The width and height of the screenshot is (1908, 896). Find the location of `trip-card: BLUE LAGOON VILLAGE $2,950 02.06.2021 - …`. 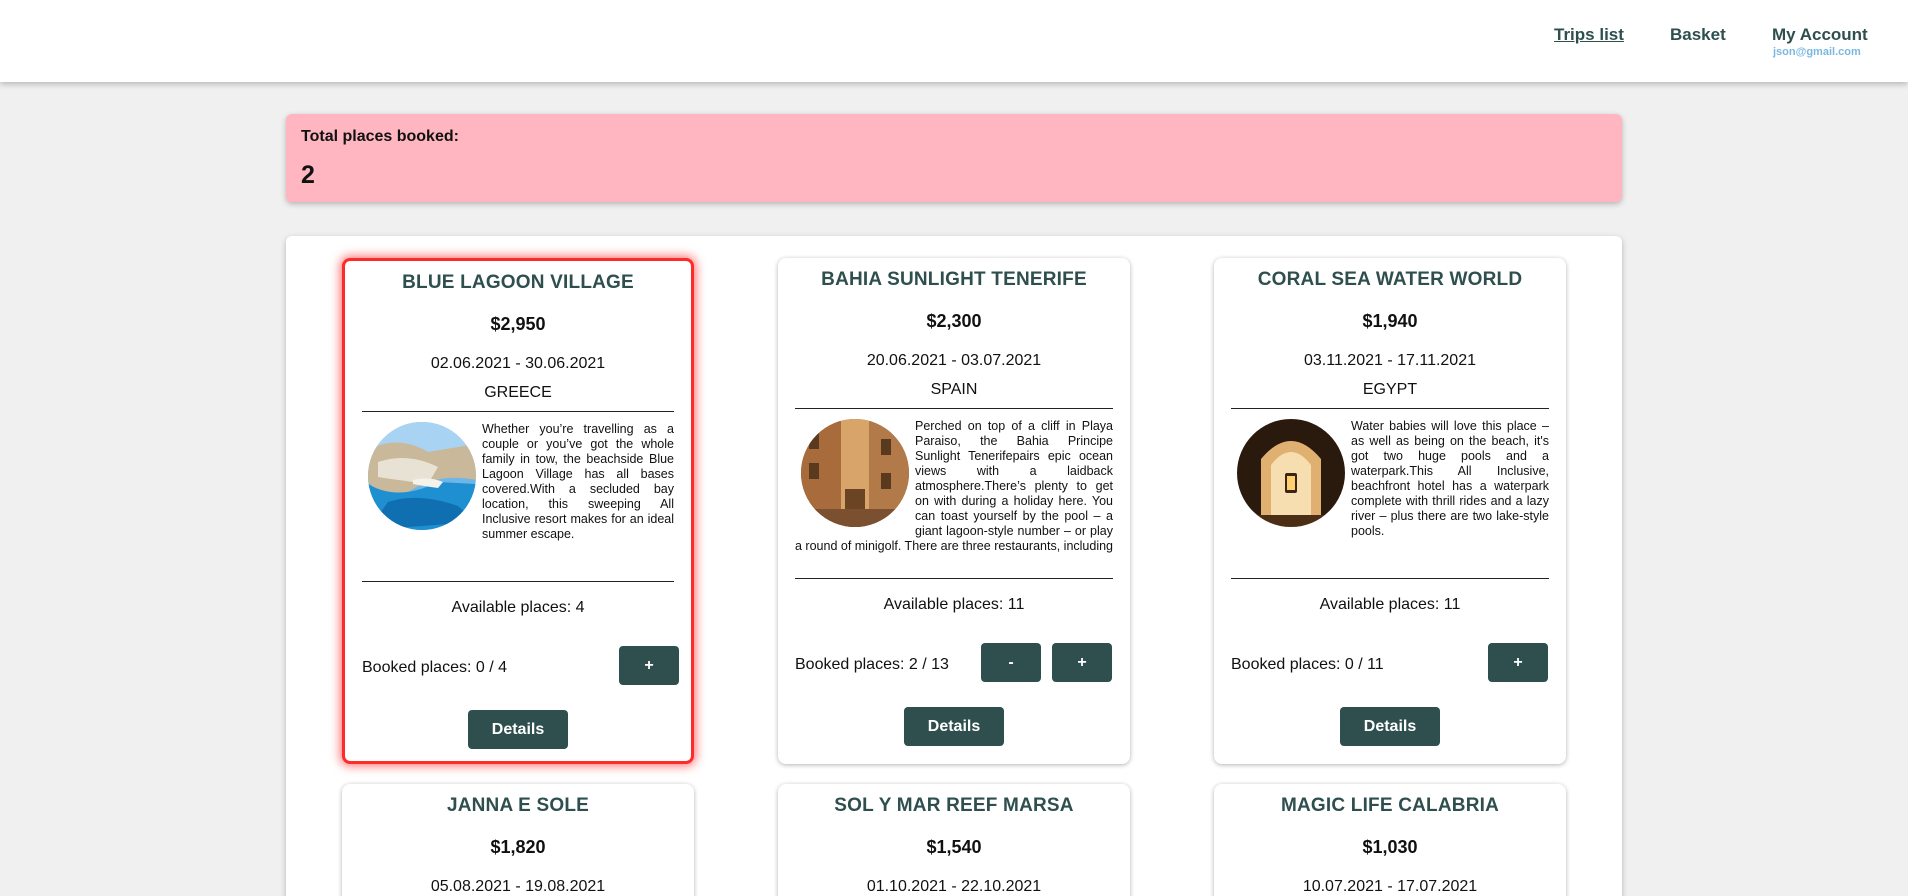

trip-card: BLUE LAGOON VILLAGE $2,950 02.06.2021 - … is located at coordinates (518, 511).